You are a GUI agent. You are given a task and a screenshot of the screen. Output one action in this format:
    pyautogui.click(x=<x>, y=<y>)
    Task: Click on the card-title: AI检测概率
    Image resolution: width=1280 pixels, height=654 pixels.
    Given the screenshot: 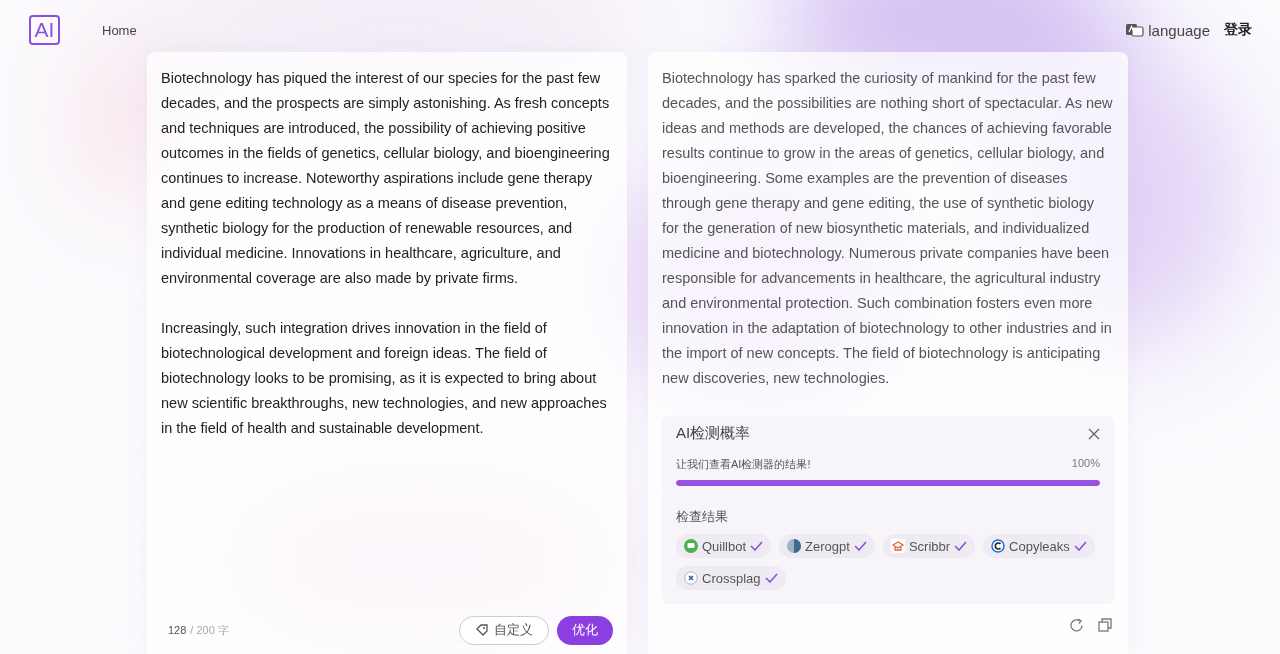 What is the action you would take?
    pyautogui.click(x=713, y=433)
    